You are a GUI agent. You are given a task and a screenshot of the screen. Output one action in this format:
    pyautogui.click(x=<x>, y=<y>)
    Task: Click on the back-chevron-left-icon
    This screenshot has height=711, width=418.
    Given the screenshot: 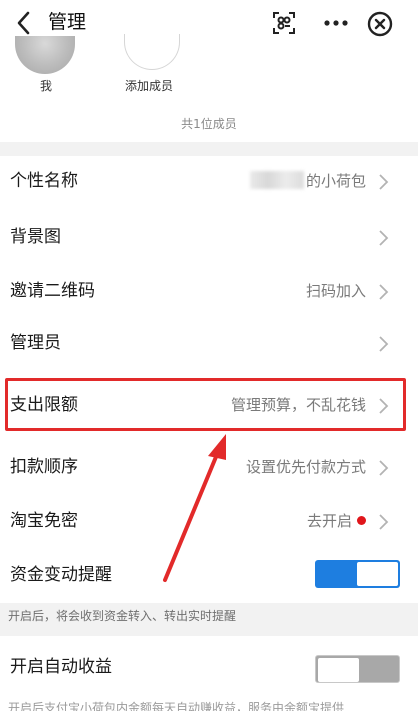 What is the action you would take?
    pyautogui.click(x=25, y=23)
    